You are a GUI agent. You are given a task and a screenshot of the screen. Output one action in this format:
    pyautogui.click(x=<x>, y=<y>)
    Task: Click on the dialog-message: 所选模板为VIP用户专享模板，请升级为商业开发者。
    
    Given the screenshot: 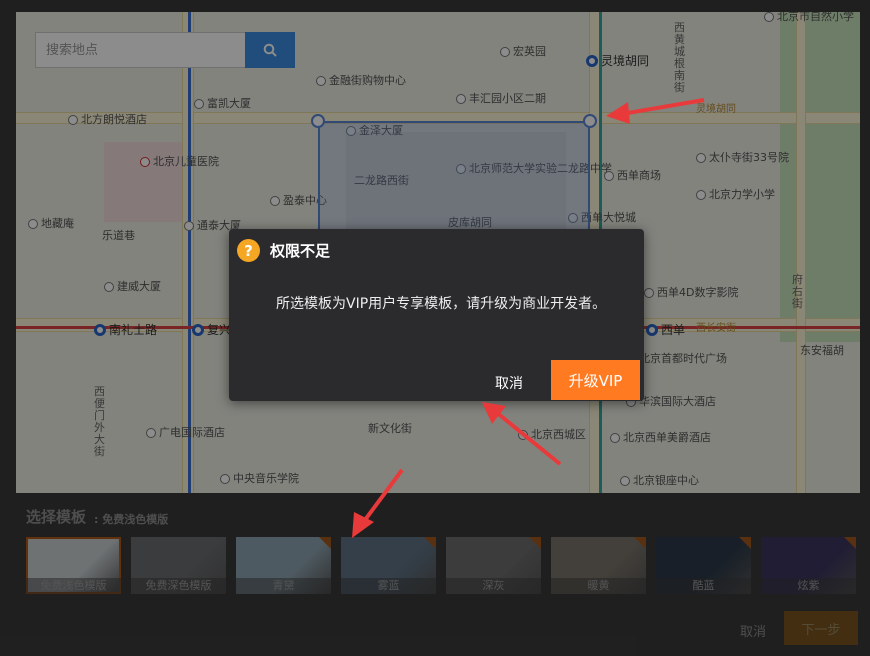 What is the action you would take?
    pyautogui.click(x=441, y=304)
    